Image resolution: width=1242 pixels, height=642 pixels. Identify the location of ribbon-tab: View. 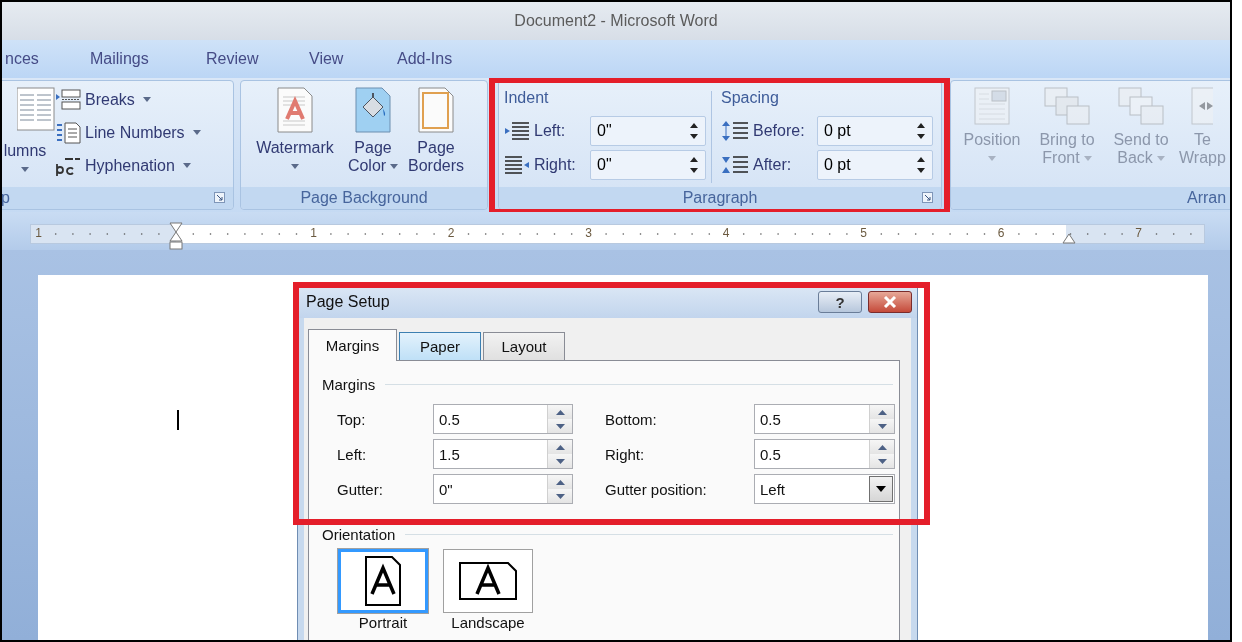
(353, 59).